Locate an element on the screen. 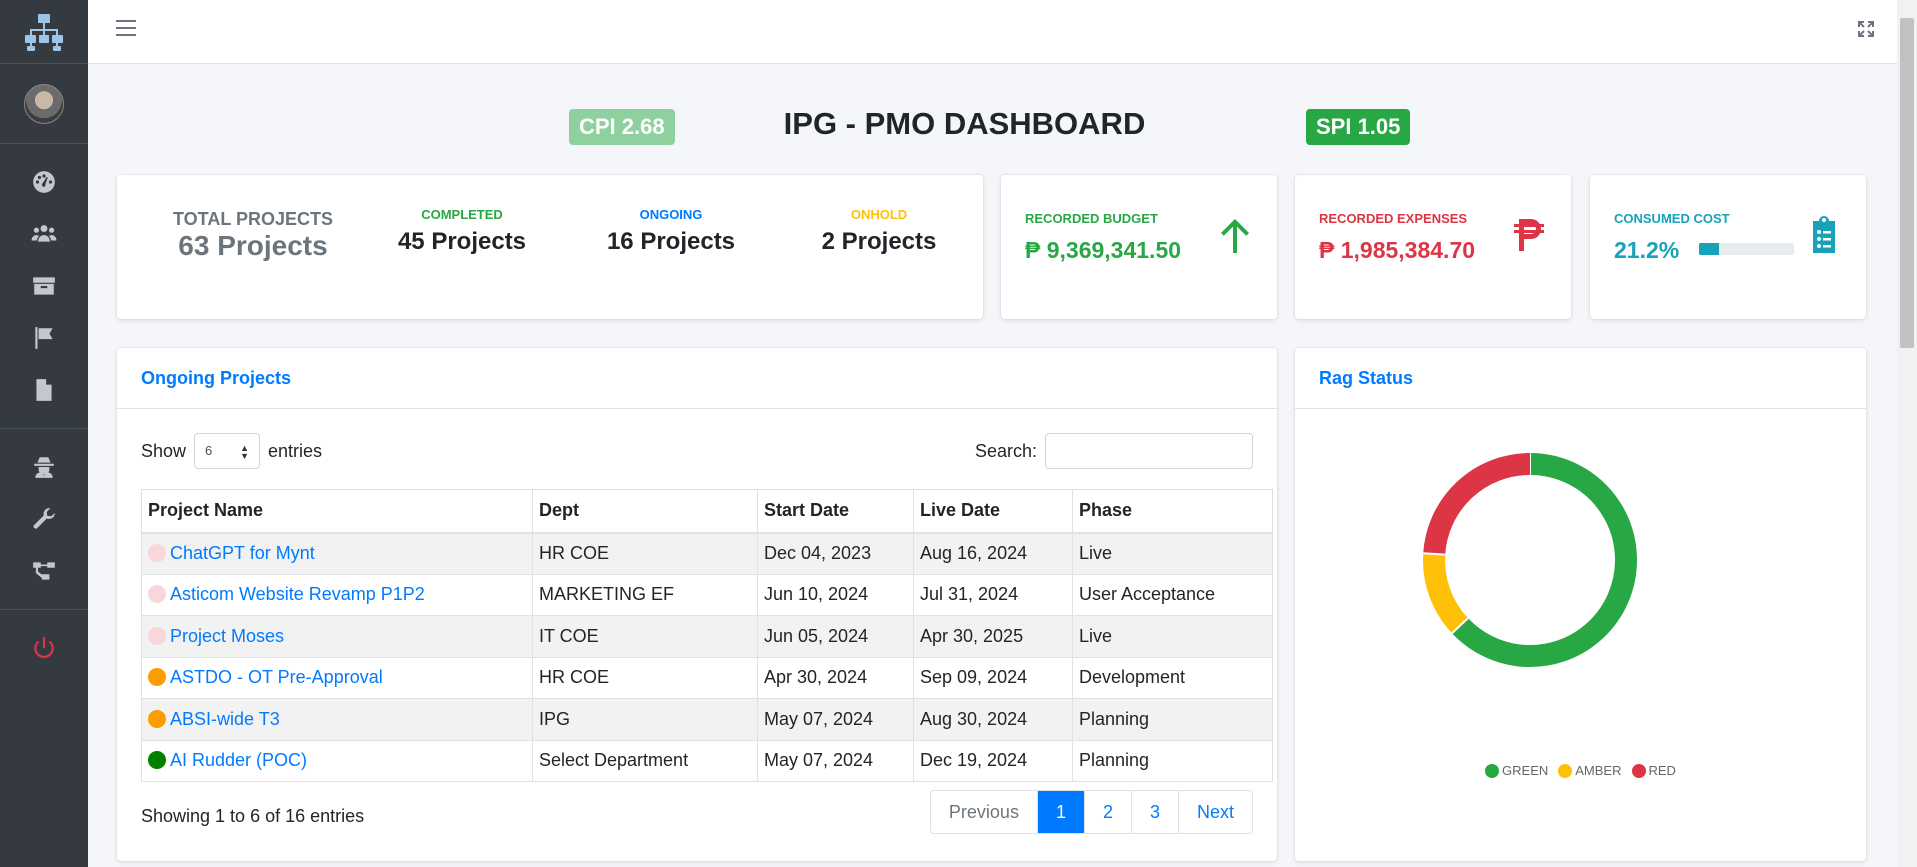 The height and width of the screenshot is (867, 1917). search-input is located at coordinates (1149, 451).